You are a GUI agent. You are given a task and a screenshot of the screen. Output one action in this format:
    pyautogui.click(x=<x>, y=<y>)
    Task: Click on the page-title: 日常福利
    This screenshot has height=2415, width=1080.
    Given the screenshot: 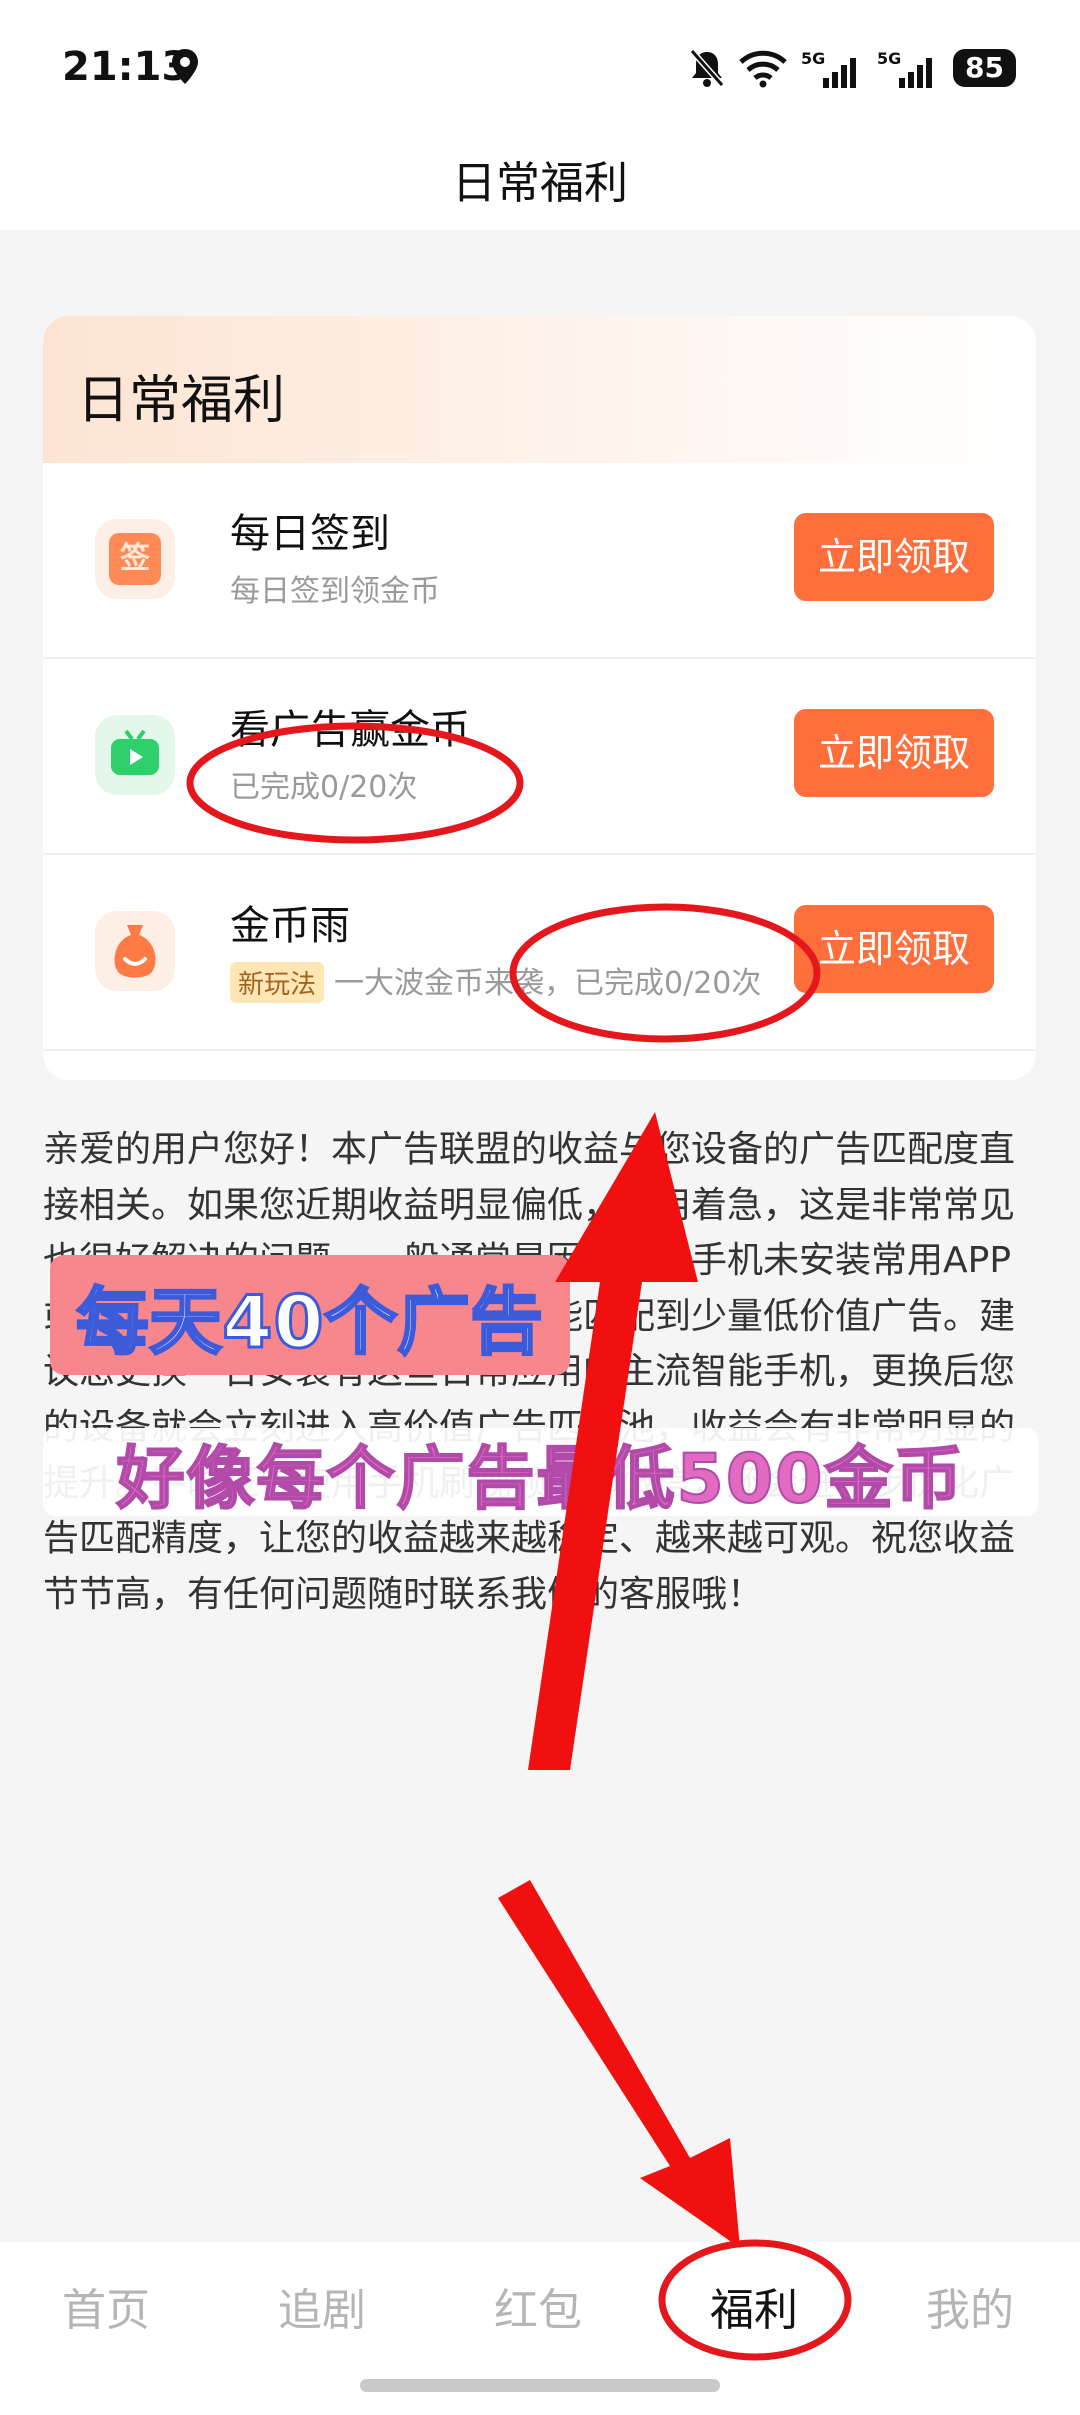 What is the action you would take?
    pyautogui.click(x=540, y=183)
    